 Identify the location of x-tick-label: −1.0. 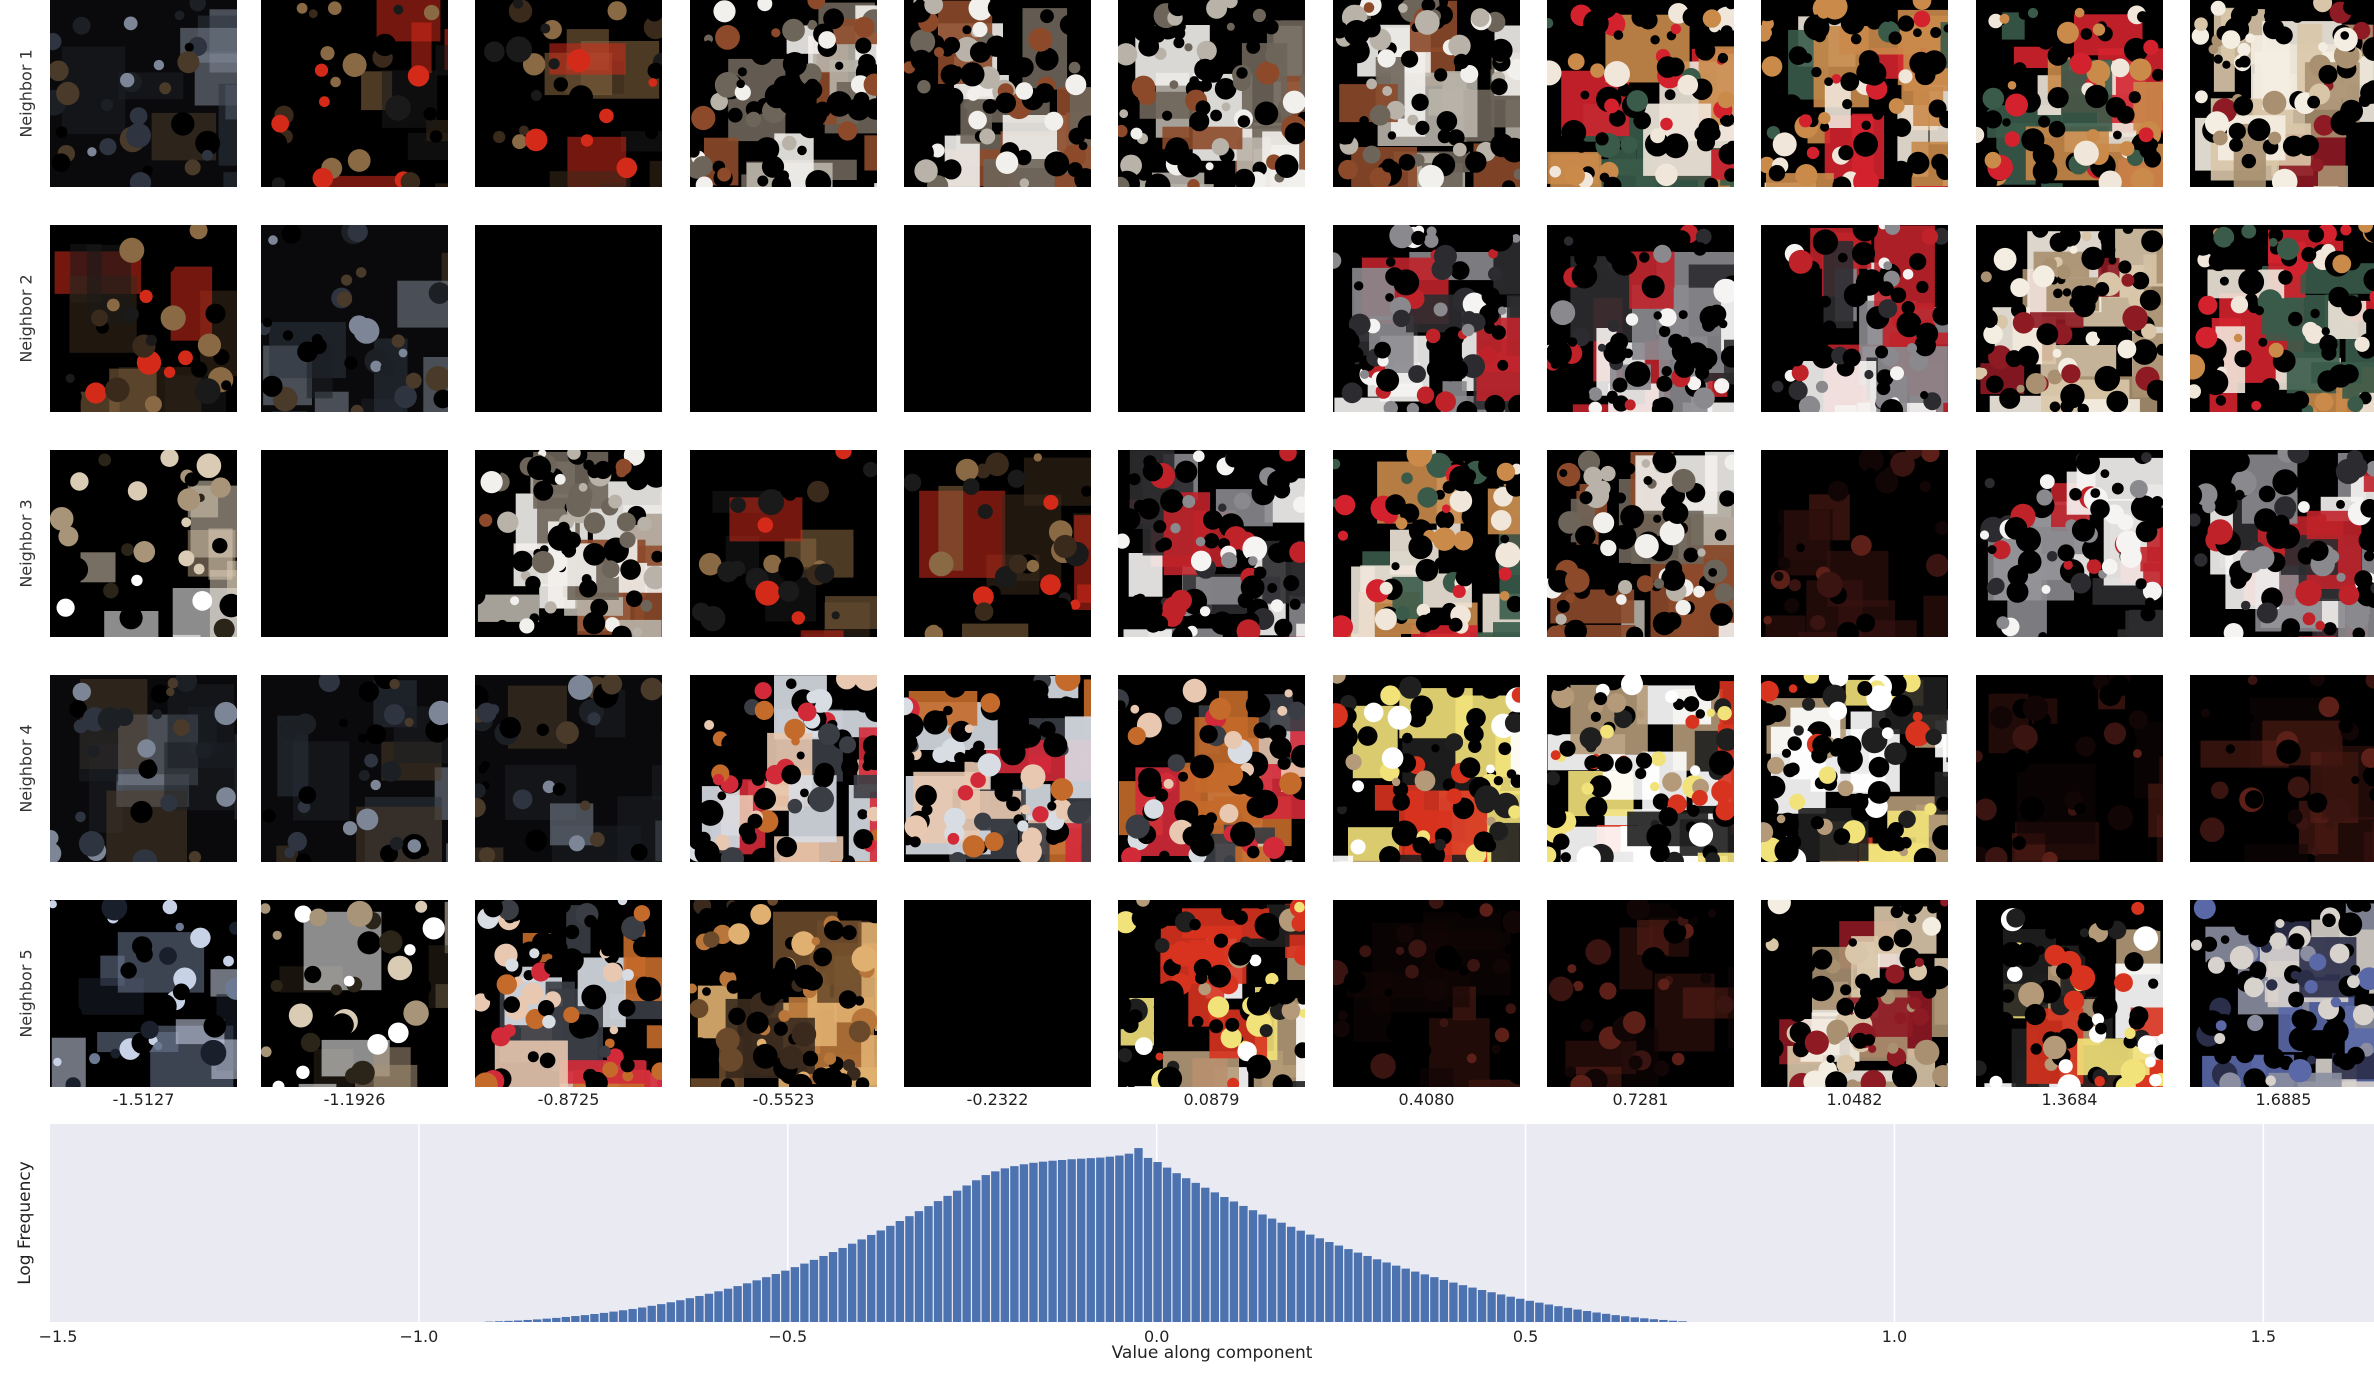
(418, 1336).